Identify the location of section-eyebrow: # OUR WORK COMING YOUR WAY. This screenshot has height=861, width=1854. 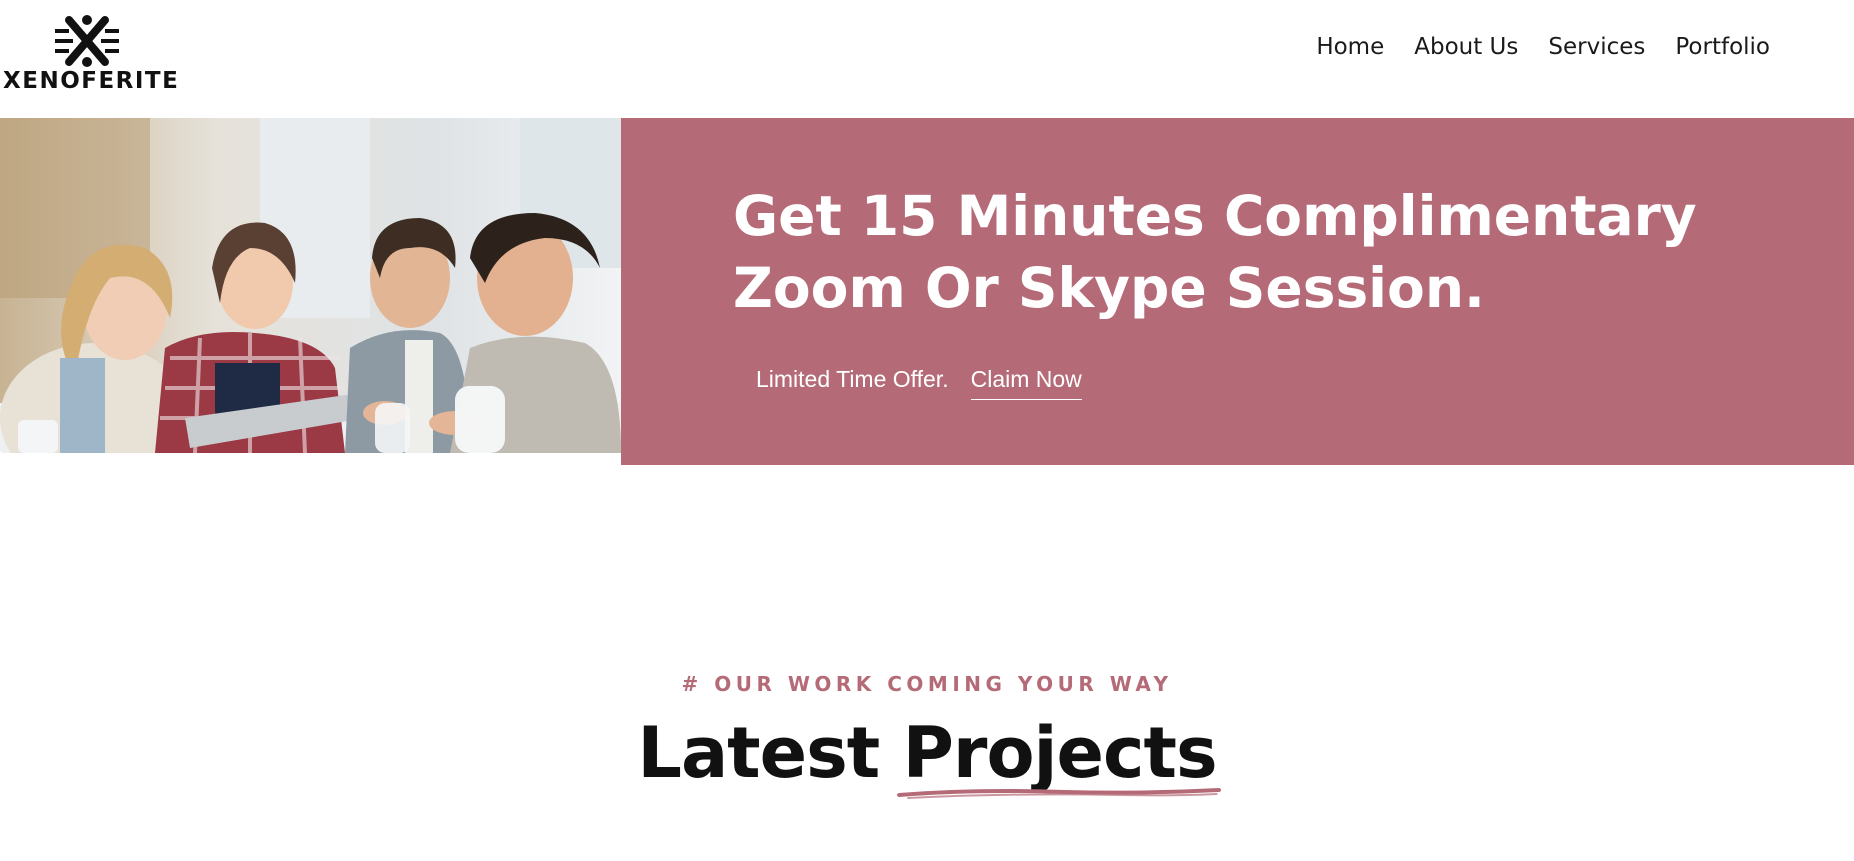
(927, 684).